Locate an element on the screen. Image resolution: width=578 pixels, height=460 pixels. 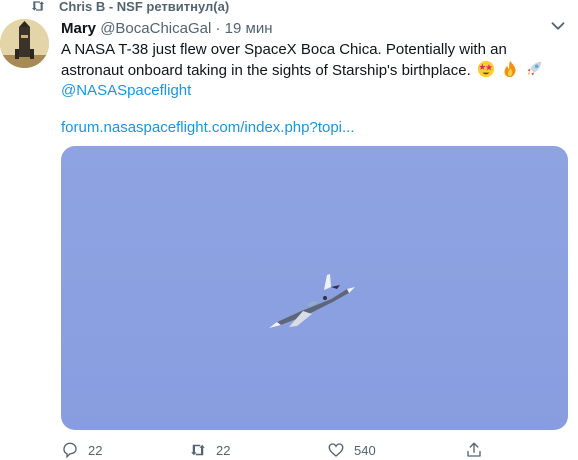
fire-icon is located at coordinates (510, 69).